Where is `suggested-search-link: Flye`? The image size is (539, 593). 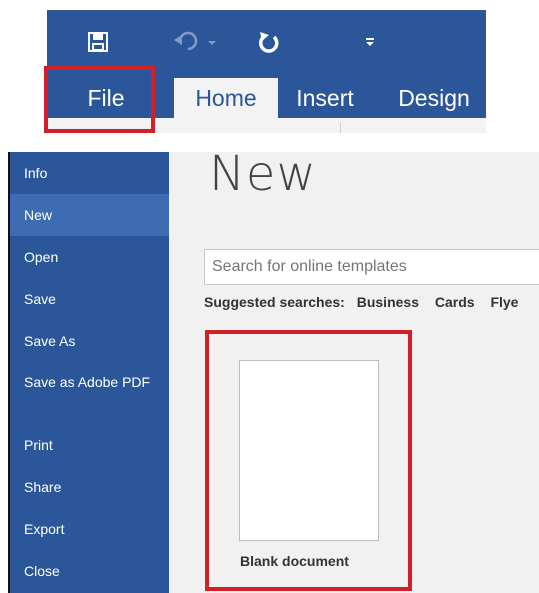 suggested-search-link: Flye is located at coordinates (504, 302).